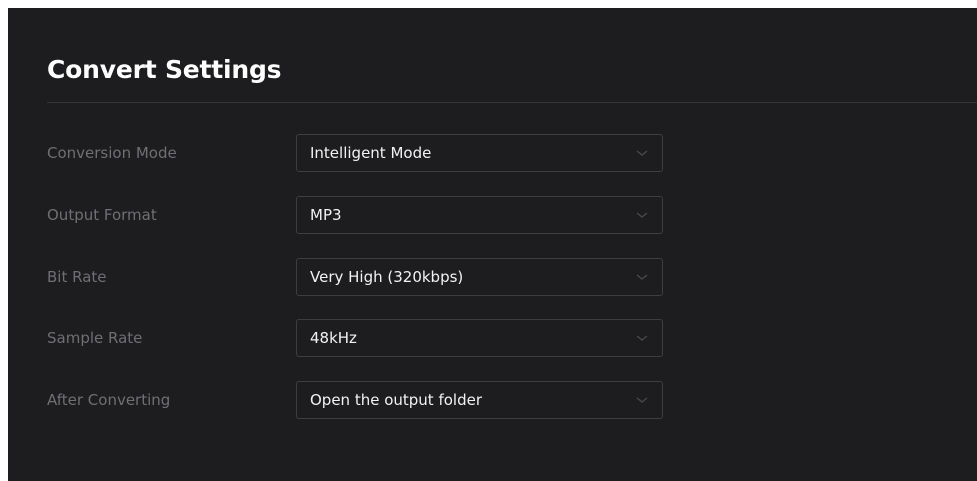 The image size is (977, 481). I want to click on setting-row-bit-rate: Bit Rate Very High (320kbps), so click(492, 277).